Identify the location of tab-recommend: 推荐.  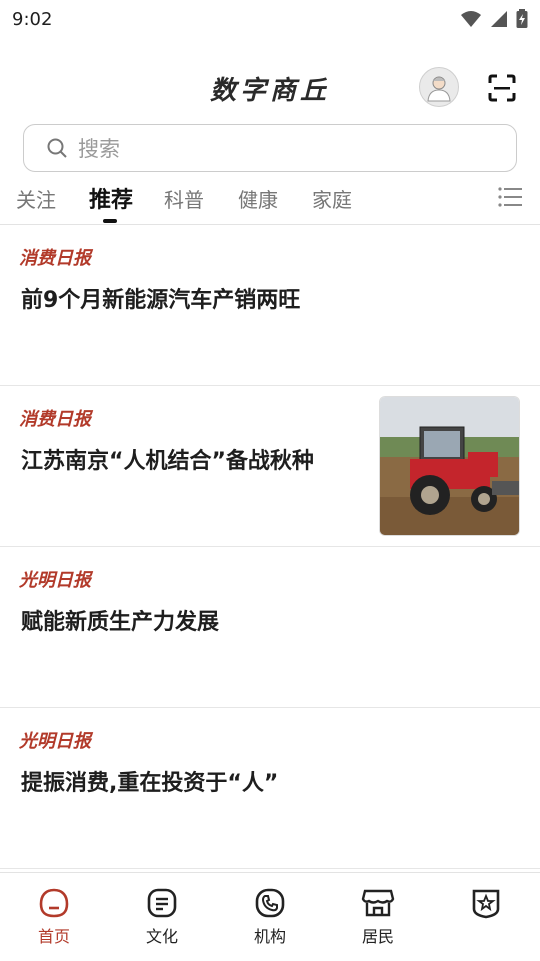
(111, 198).